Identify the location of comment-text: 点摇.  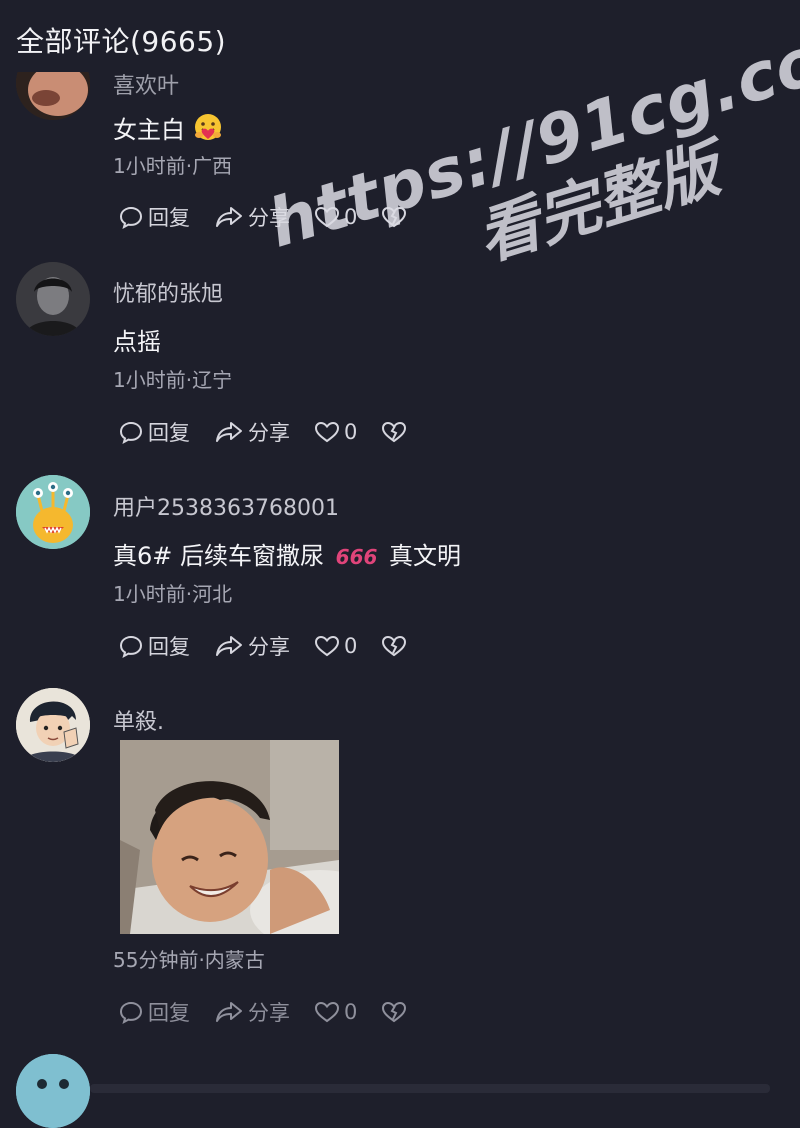
(137, 342).